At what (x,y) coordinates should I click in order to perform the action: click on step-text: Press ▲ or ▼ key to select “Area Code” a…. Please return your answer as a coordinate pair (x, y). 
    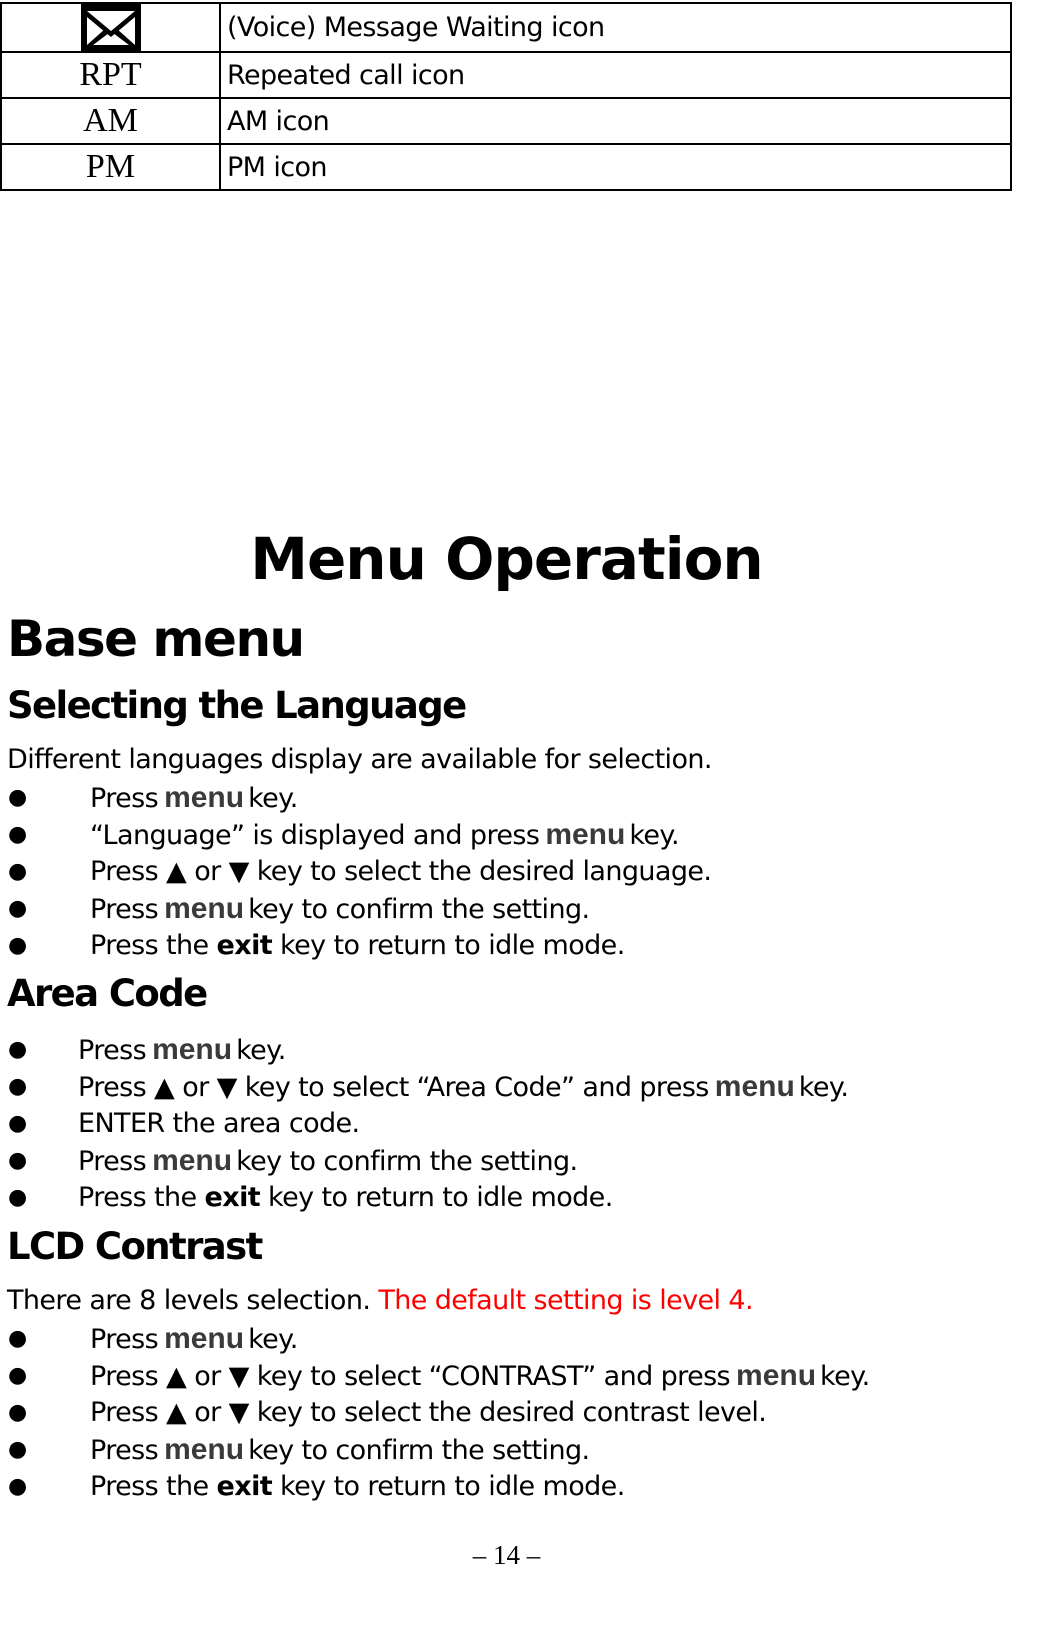
    Looking at the image, I should click on (463, 1087).